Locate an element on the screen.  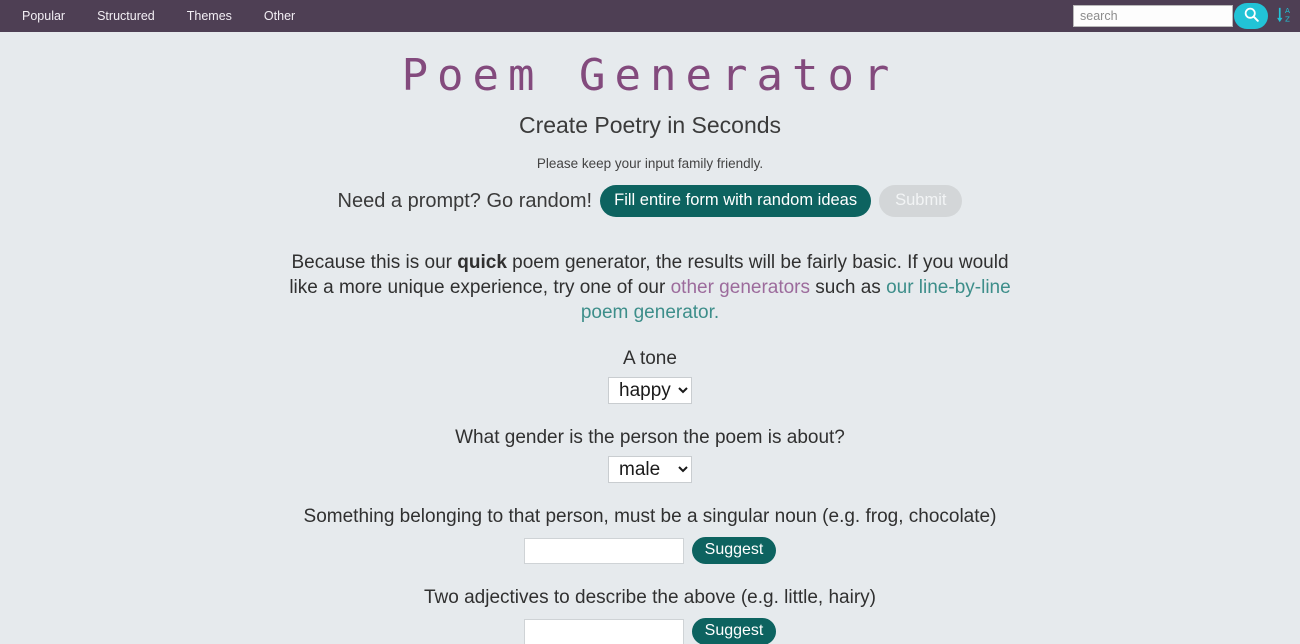
nav-item-structured: Structured is located at coordinates (126, 16).